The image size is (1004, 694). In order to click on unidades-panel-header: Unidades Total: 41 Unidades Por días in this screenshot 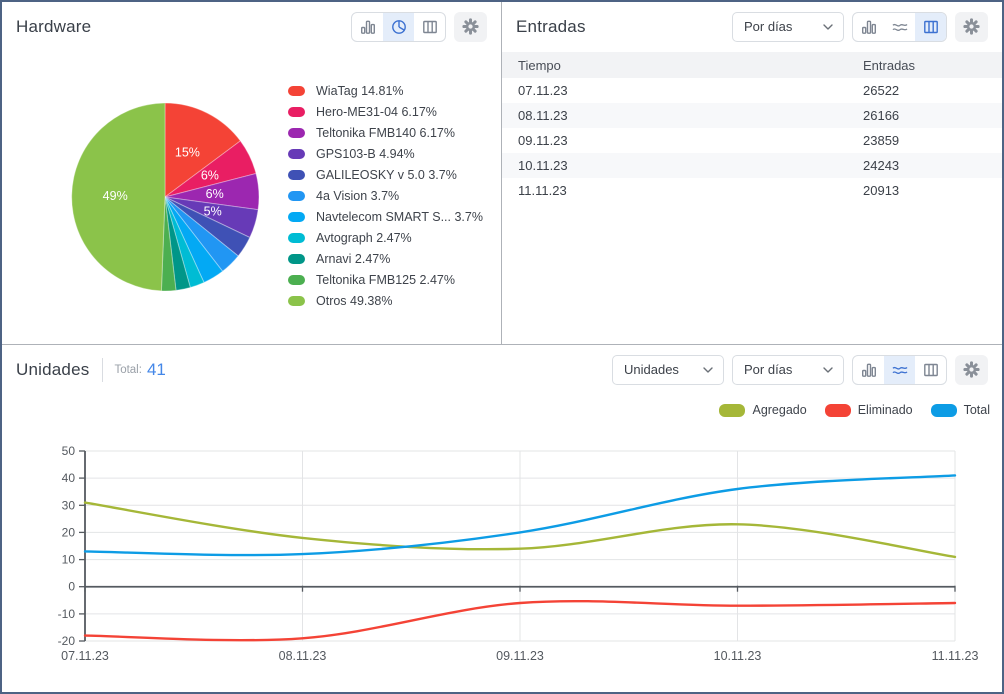, I will do `click(502, 368)`.